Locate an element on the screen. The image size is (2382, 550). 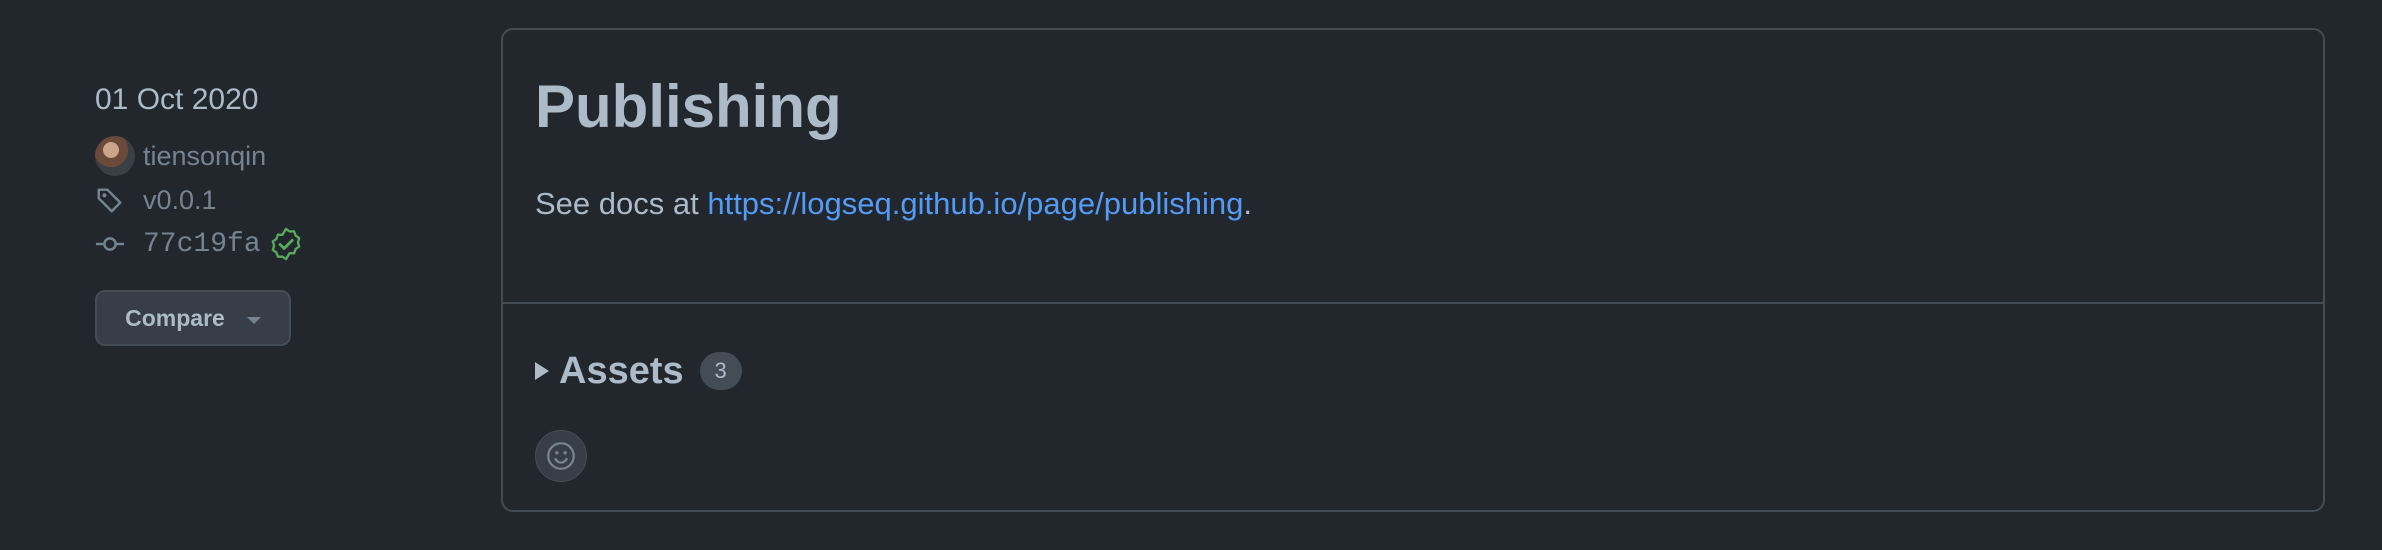
add-reaction-button is located at coordinates (561, 456).